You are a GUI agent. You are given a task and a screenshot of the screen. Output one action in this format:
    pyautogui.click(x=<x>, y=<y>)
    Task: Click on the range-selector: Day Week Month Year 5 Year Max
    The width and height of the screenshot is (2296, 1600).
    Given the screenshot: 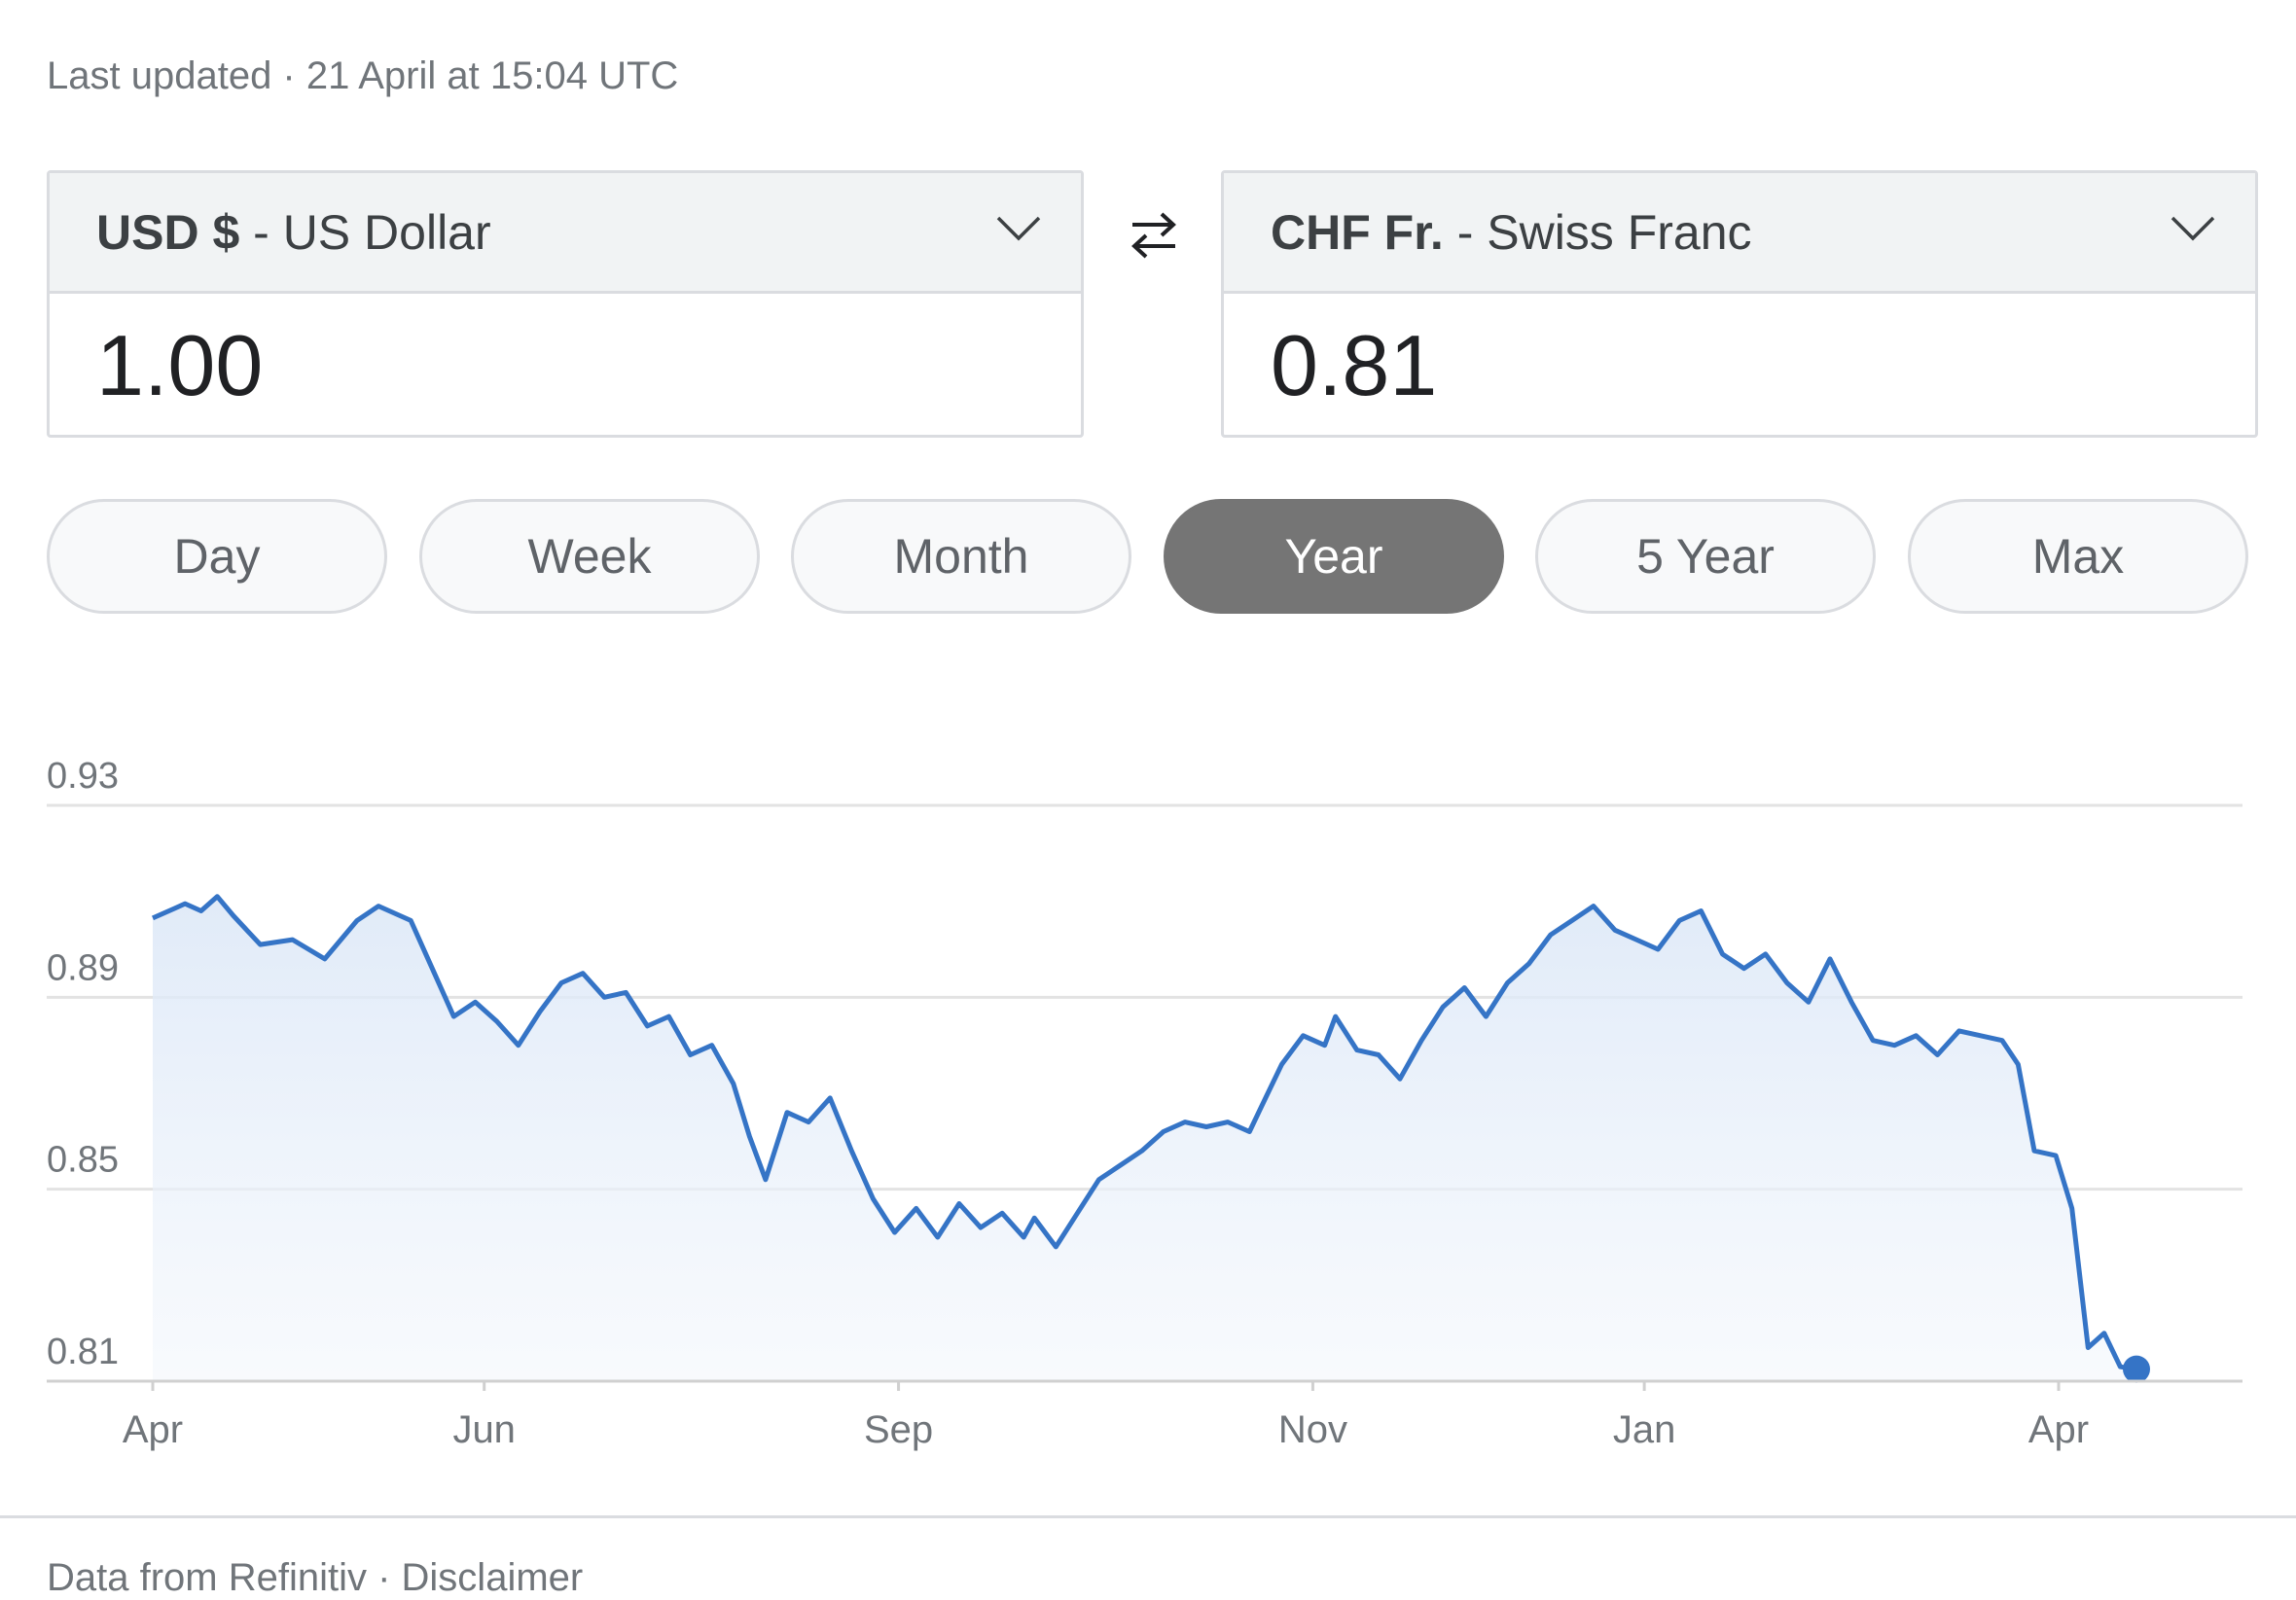 What is the action you would take?
    pyautogui.click(x=1162, y=557)
    